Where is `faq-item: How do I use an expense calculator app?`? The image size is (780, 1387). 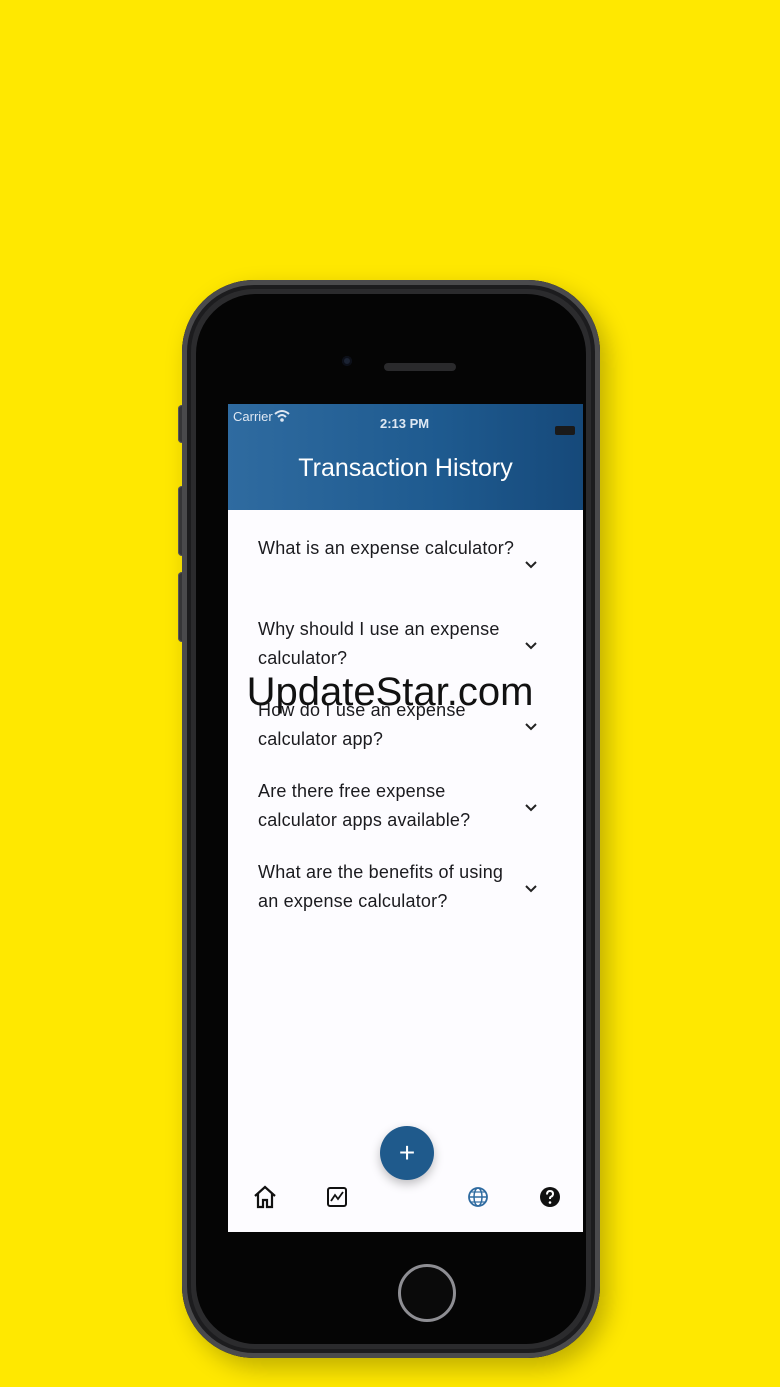 faq-item: How do I use an expense calculator app? is located at coordinates (405, 730).